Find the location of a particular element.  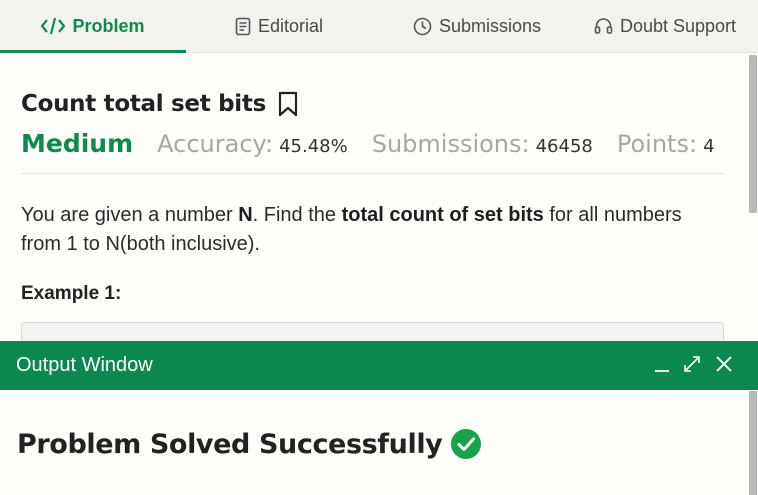

example-heading: Example 1: is located at coordinates (71, 293).